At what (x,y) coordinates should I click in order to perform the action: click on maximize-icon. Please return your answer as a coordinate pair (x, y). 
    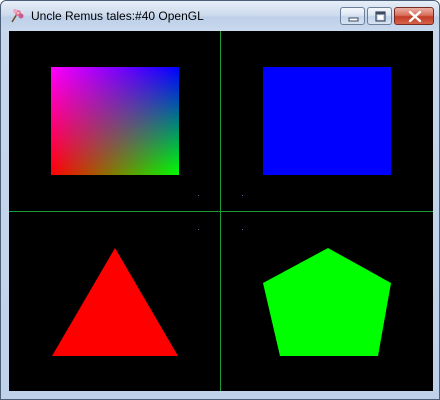
    Looking at the image, I should click on (380, 16).